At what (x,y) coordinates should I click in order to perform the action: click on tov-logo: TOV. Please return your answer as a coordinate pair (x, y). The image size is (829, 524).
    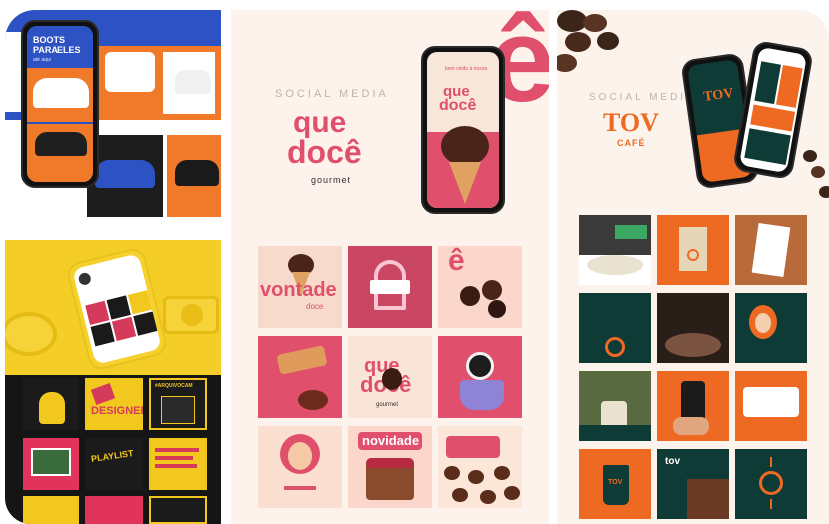
    Looking at the image, I should click on (631, 122).